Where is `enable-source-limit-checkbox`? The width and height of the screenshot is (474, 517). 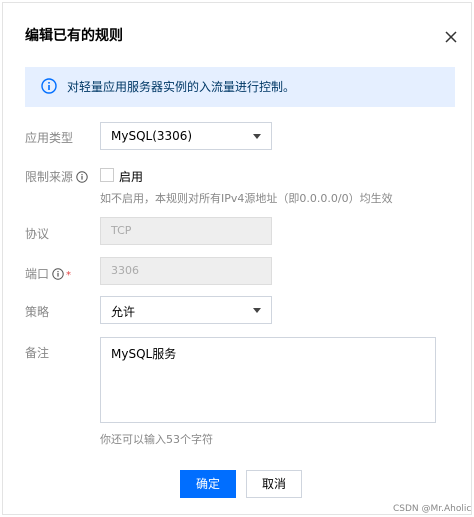
enable-source-limit-checkbox is located at coordinates (107, 175).